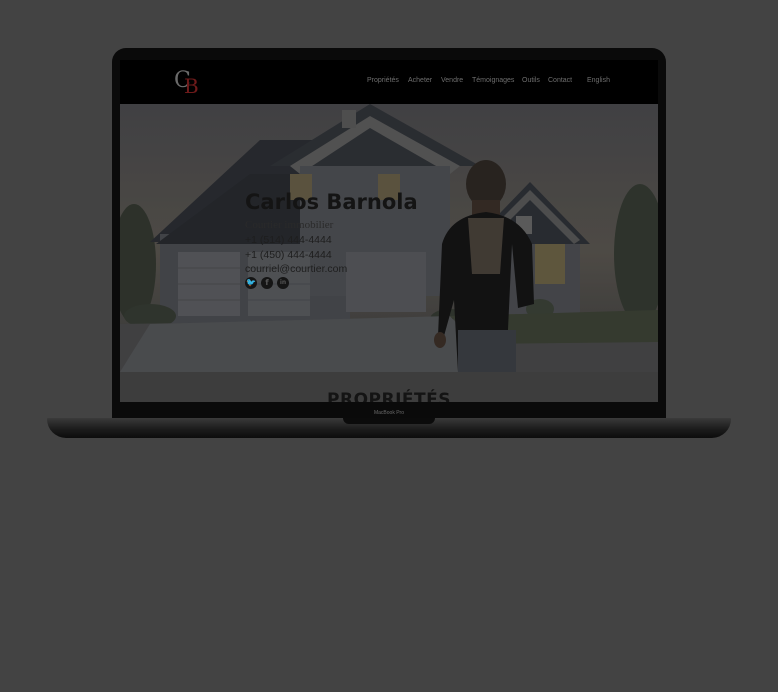 The image size is (778, 692). What do you see at coordinates (267, 283) in the screenshot?
I see `facebook-icon: f` at bounding box center [267, 283].